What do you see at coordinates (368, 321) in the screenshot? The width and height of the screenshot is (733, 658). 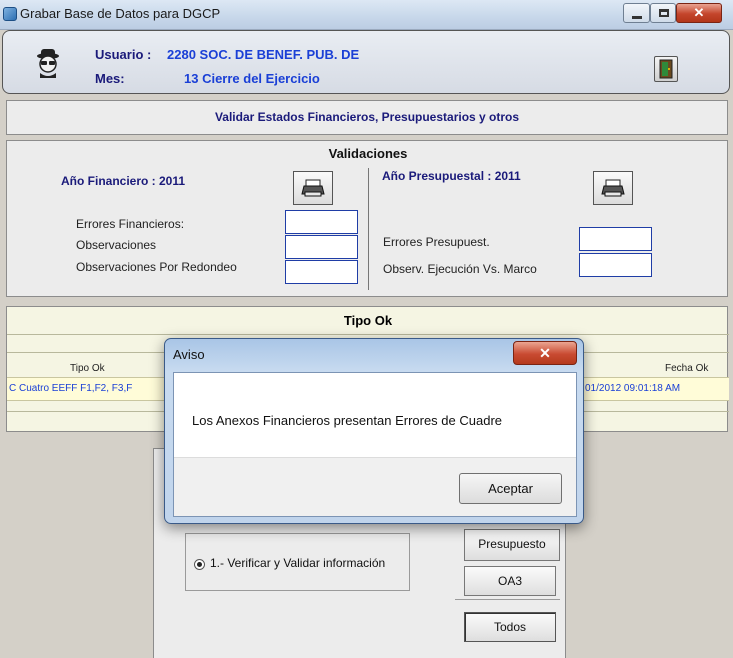 I see `tipo-ok-title: Tipo Ok` at bounding box center [368, 321].